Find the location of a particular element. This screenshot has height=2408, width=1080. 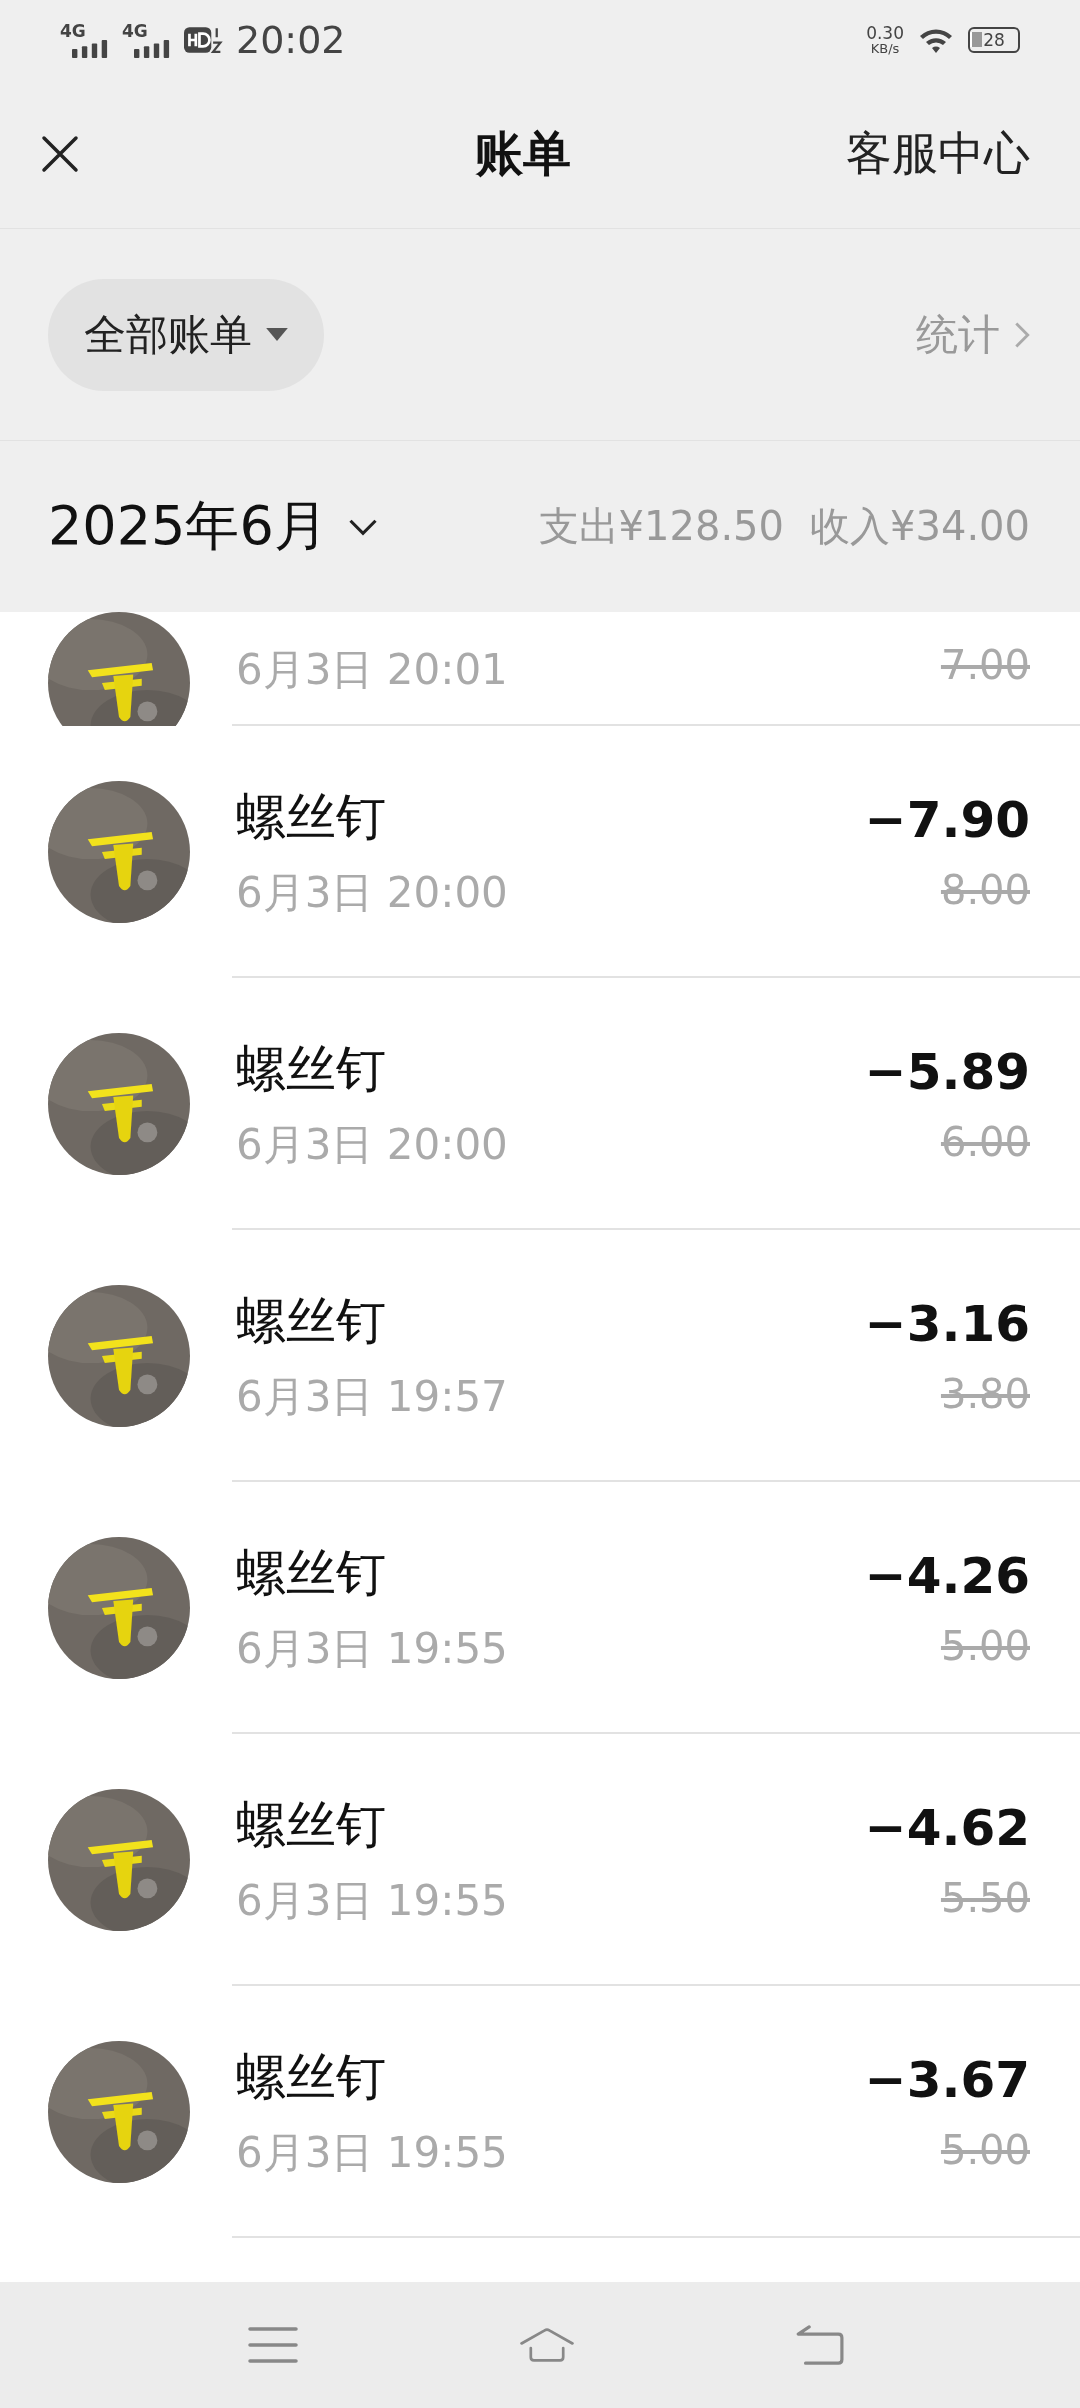

transaction-time: 6月3日 19:57 is located at coordinates (372, 1396).